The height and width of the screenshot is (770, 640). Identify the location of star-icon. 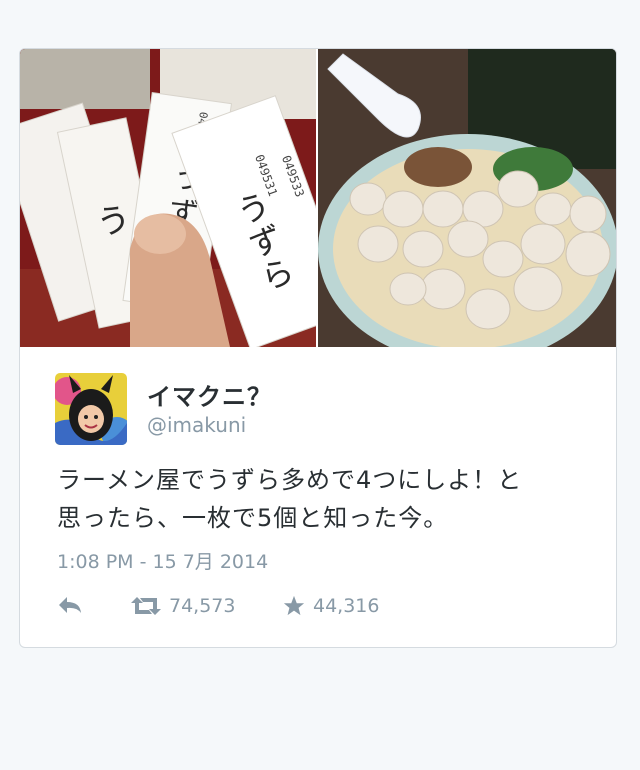
(294, 605).